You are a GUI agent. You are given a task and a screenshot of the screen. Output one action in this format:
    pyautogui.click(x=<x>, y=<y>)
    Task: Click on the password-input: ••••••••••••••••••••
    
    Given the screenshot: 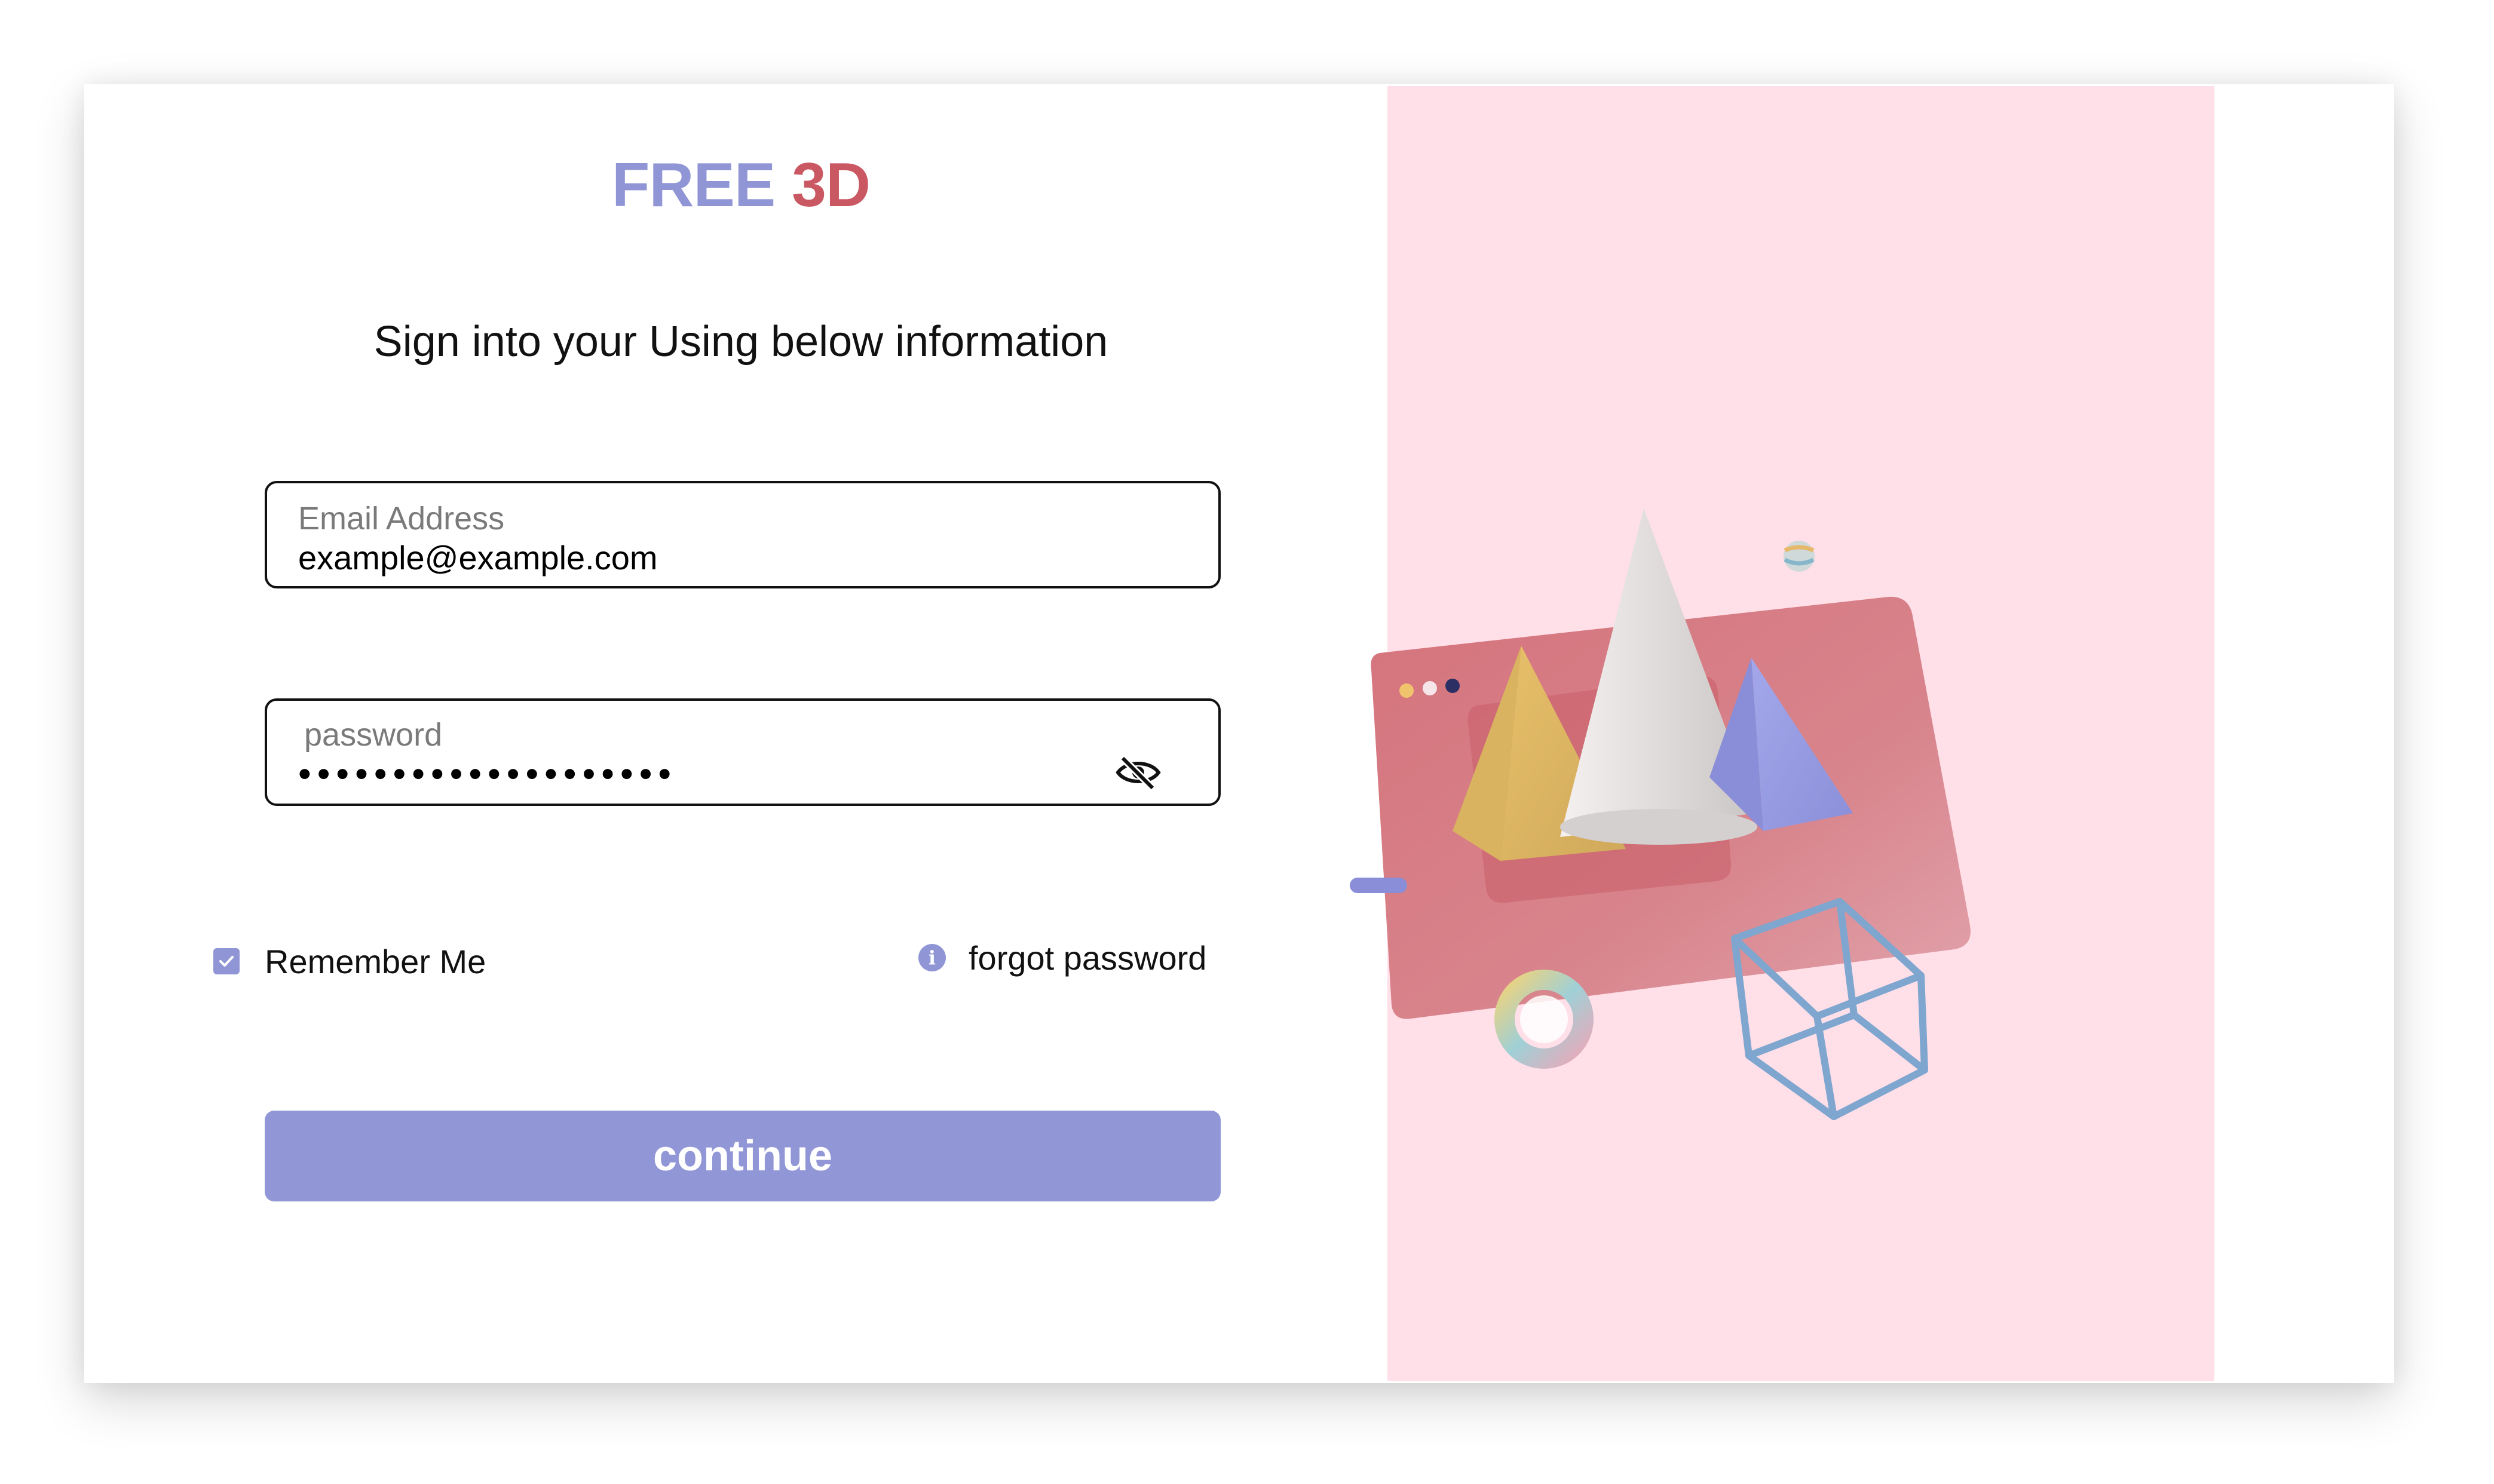 What is the action you would take?
    pyautogui.click(x=488, y=774)
    